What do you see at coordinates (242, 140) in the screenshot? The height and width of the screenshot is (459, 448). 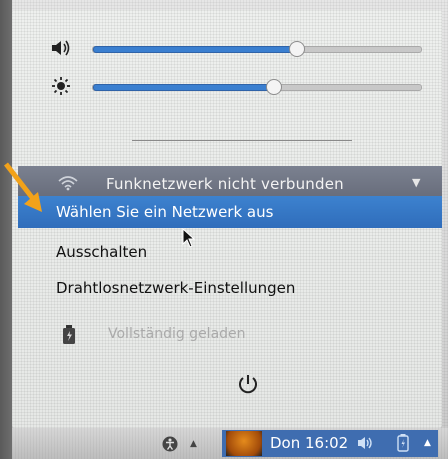 I see `menu-separator` at bounding box center [242, 140].